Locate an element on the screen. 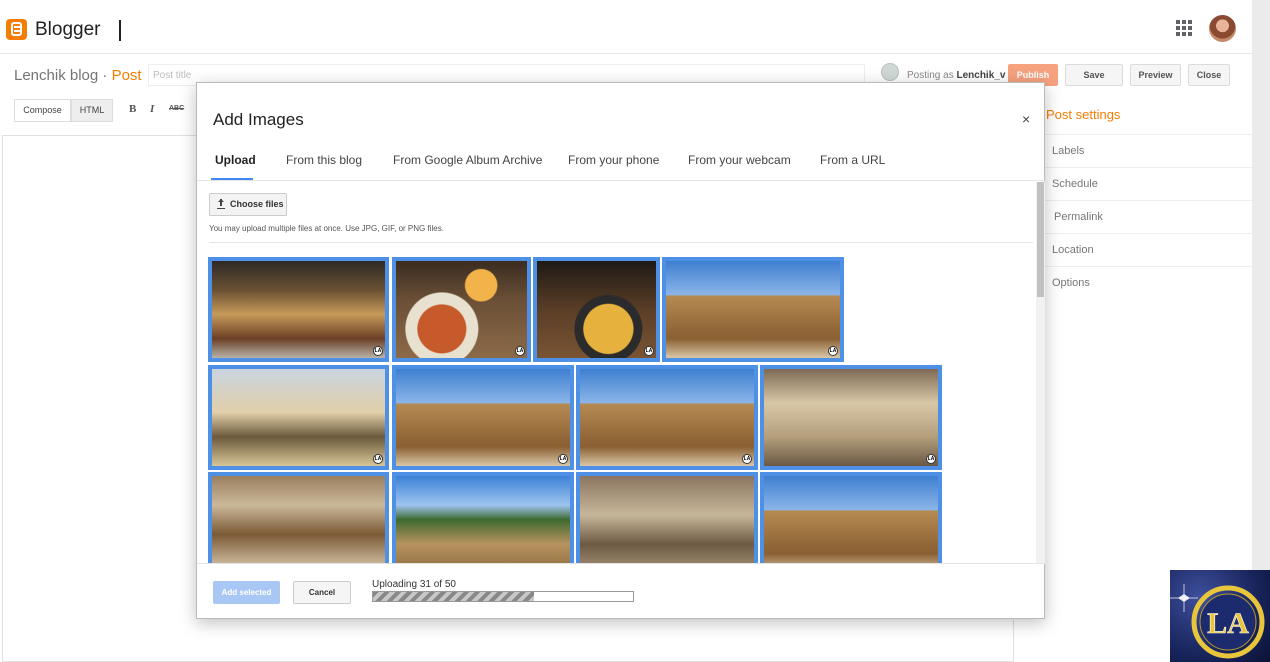 The width and height of the screenshot is (1270, 662). tab-from-your-webcam: From your webcam is located at coordinates (739, 160).